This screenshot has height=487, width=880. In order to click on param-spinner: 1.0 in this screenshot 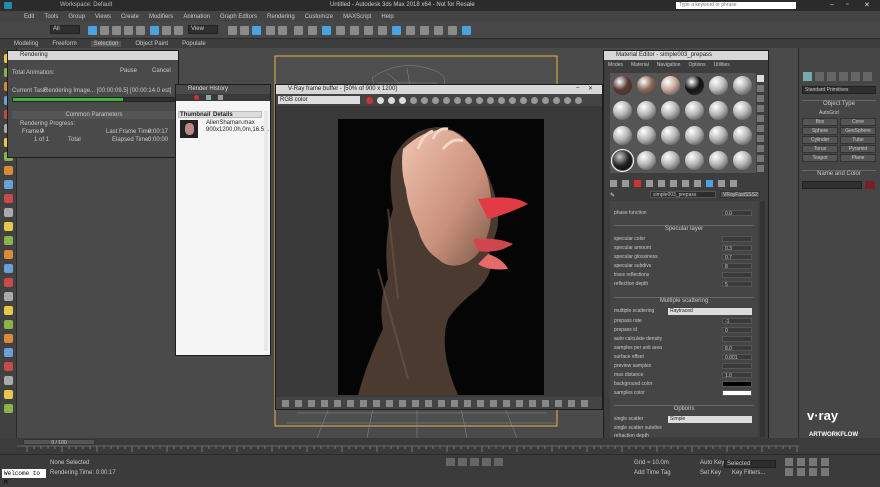, I will do `click(737, 375)`.